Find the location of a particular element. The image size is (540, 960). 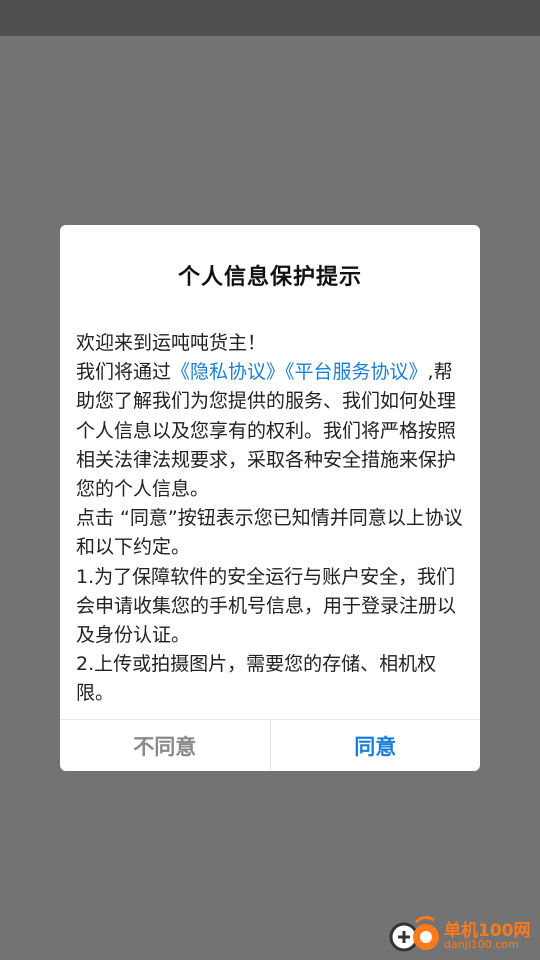

watermark-logo-icon is located at coordinates (414, 933).